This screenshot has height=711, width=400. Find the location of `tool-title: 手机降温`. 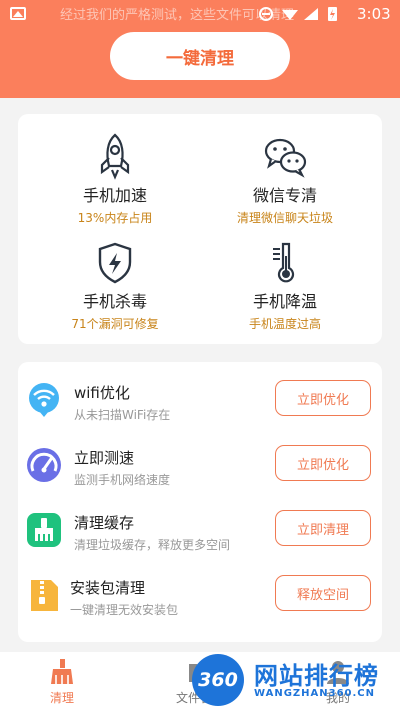

tool-title: 手机降温 is located at coordinates (284, 301).